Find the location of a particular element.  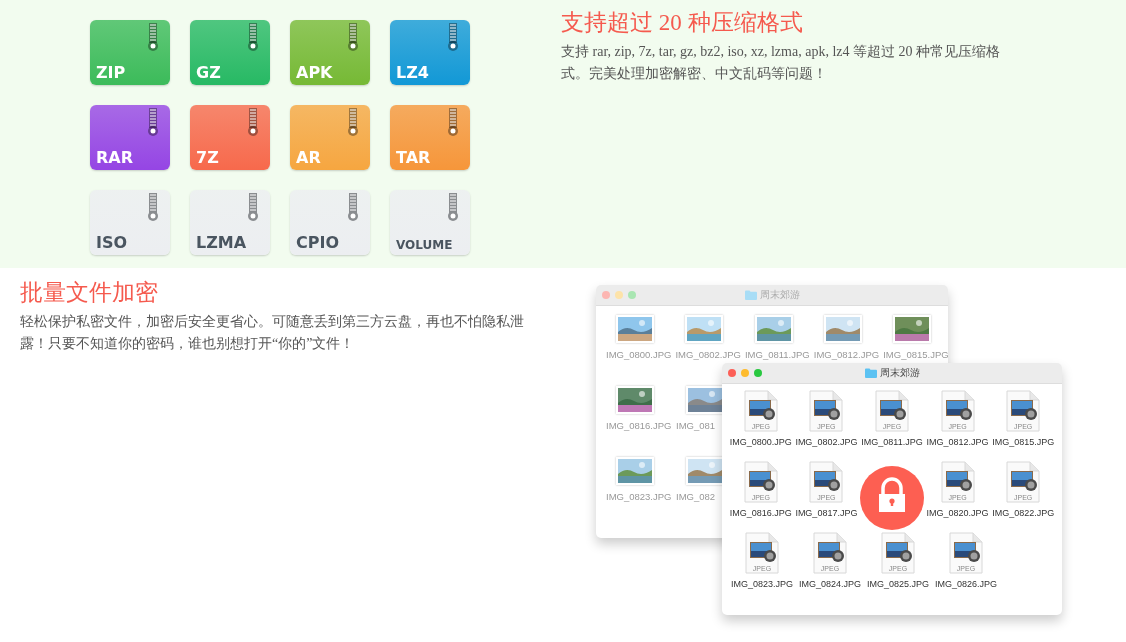

format-label: 7Z is located at coordinates (207, 158).